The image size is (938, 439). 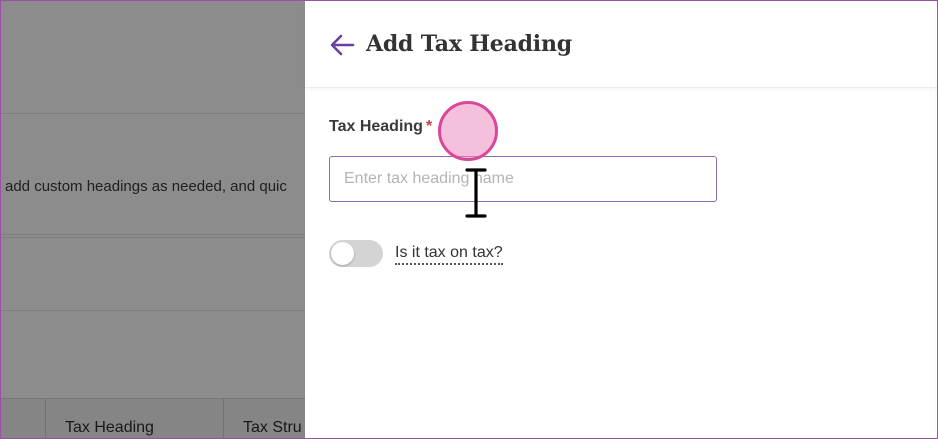 What do you see at coordinates (429, 126) in the screenshot?
I see `required-marker: *` at bounding box center [429, 126].